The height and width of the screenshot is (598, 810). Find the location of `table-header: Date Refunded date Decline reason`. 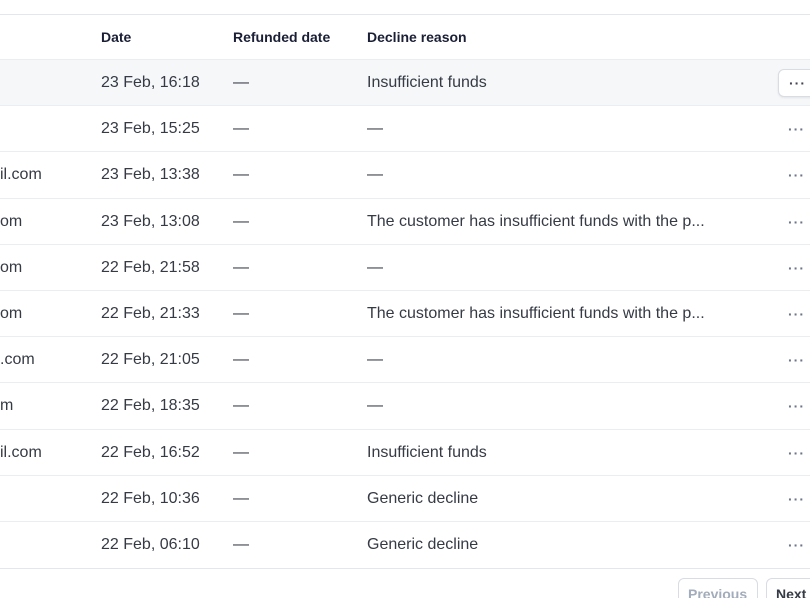

table-header: Date Refunded date Decline reason is located at coordinates (405, 37).